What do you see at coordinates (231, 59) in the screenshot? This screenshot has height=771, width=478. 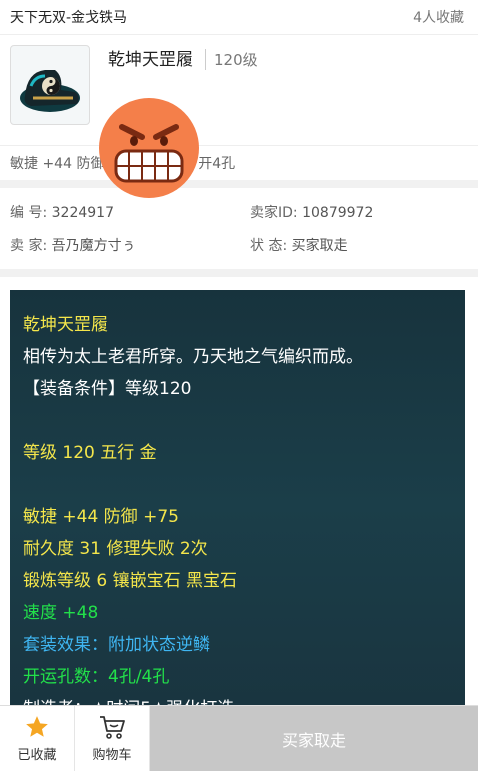 I see `item-level: 120级` at bounding box center [231, 59].